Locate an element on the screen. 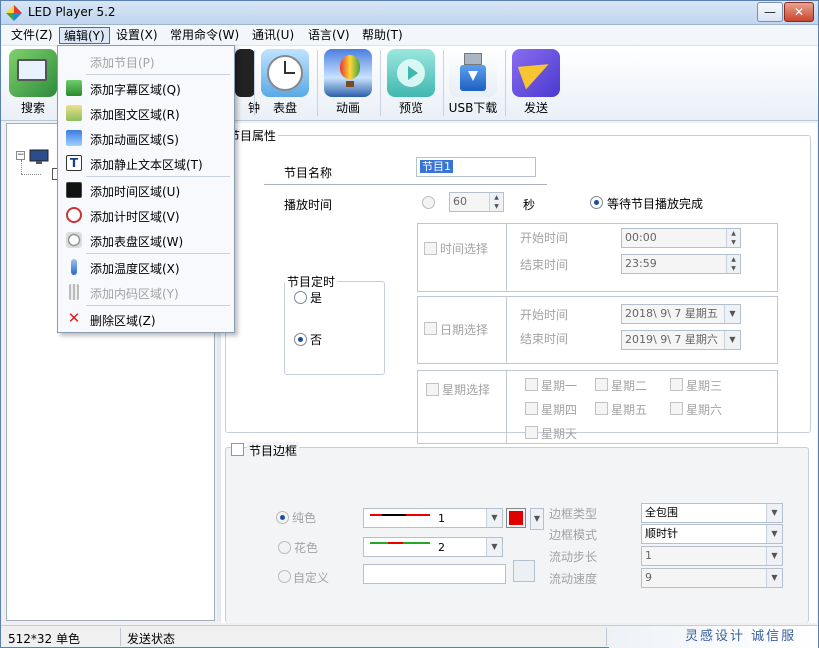  flow-step-dropdown-arrow: ▼ is located at coordinates (774, 556).